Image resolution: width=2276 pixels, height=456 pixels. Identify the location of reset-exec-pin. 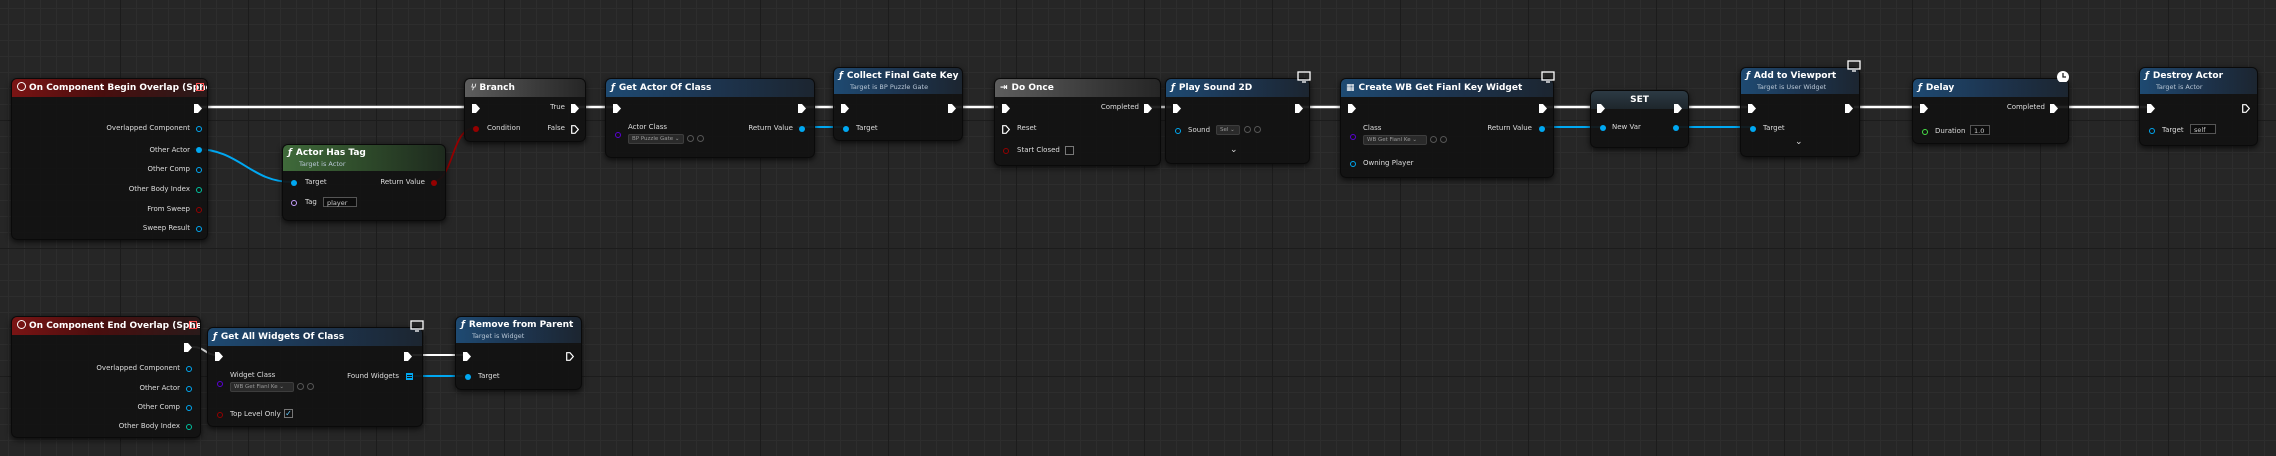
(1006, 129).